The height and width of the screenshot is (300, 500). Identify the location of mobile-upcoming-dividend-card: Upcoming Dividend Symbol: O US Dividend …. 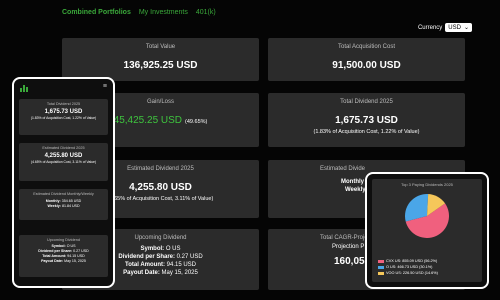
(63, 256).